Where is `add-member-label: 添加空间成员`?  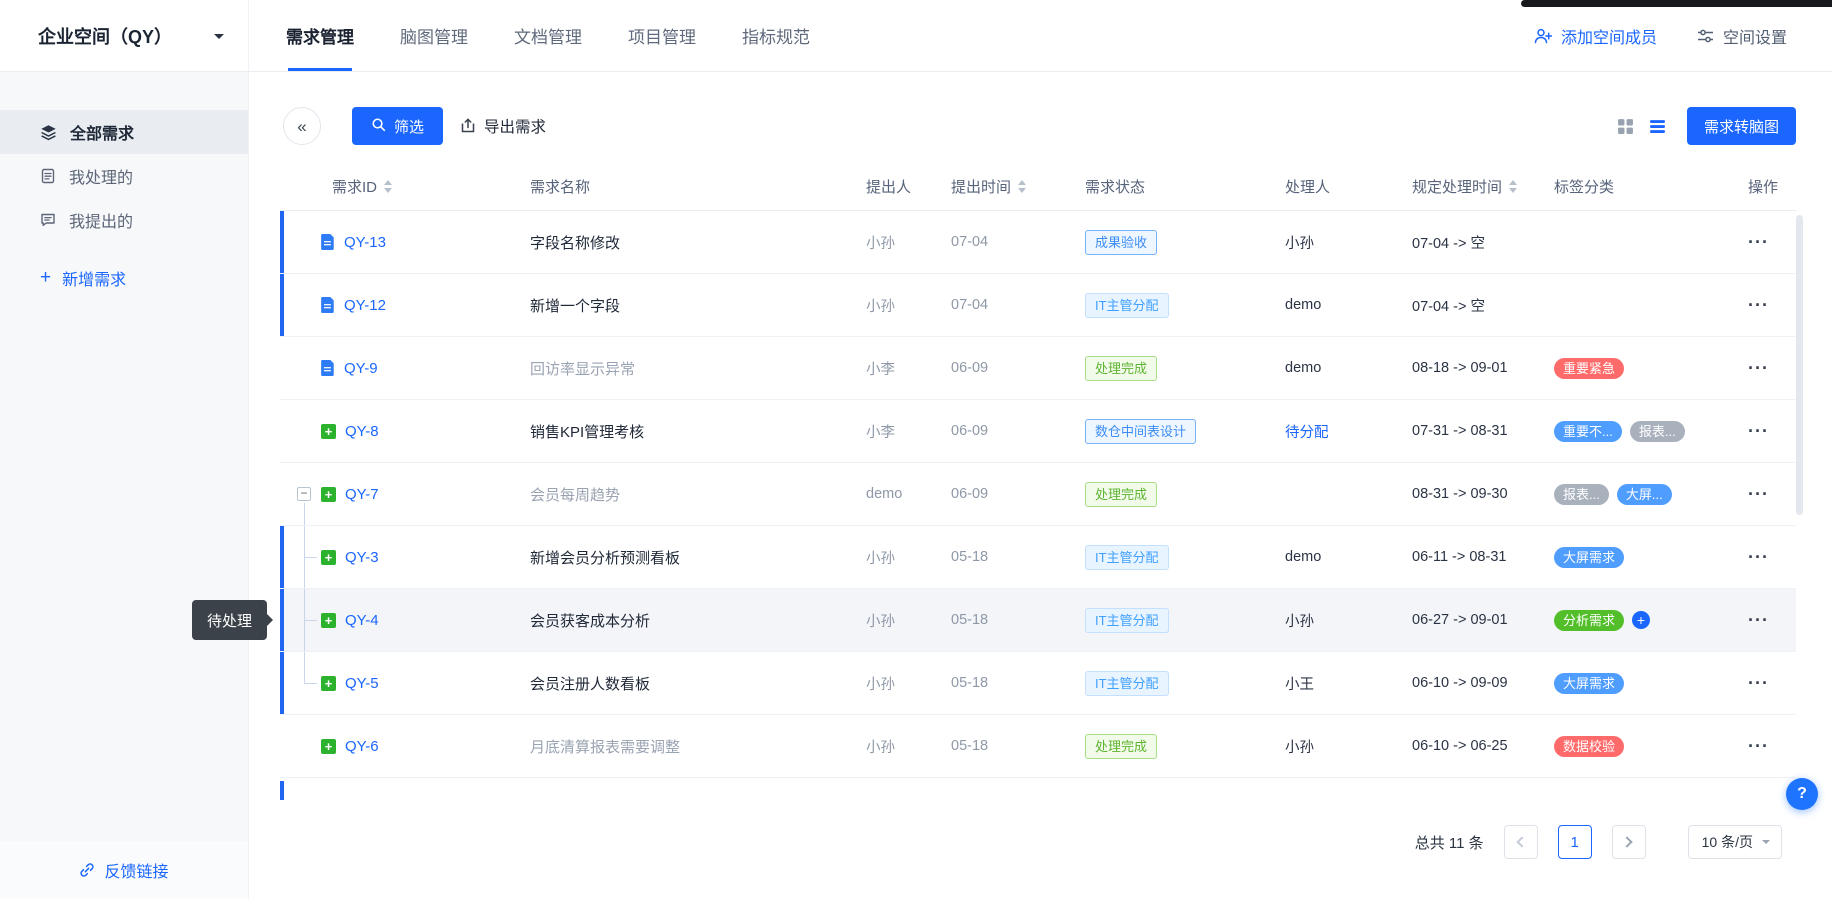 add-member-label: 添加空间成员 is located at coordinates (1608, 38).